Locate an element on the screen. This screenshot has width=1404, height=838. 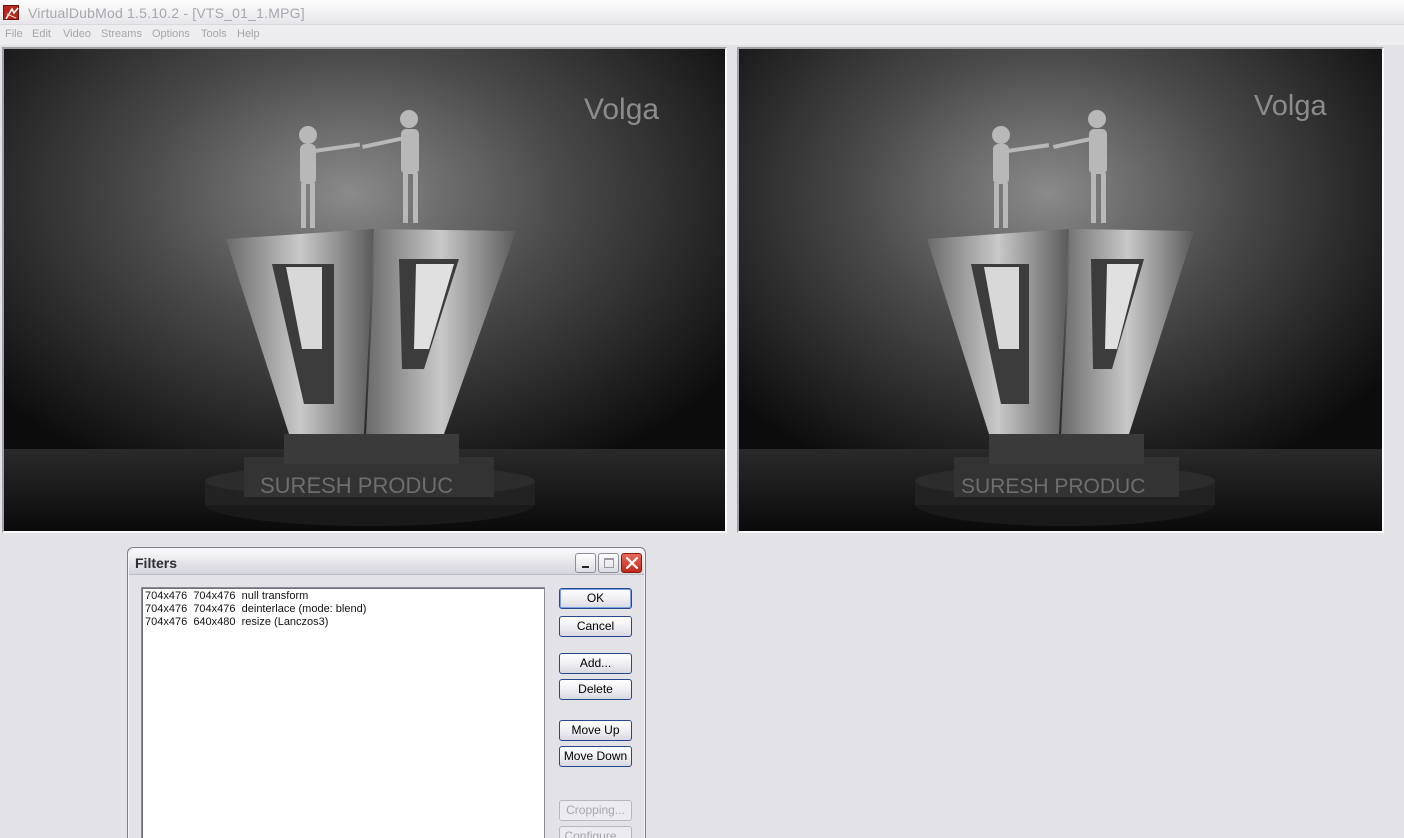
close-icon is located at coordinates (632, 563).